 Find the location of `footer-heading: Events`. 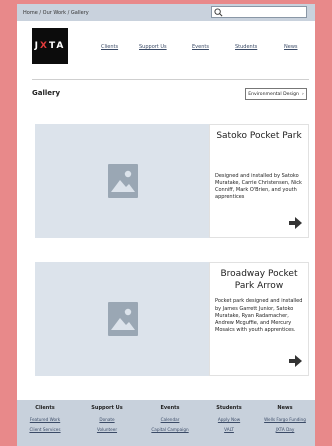

footer-heading: Events is located at coordinates (170, 408).